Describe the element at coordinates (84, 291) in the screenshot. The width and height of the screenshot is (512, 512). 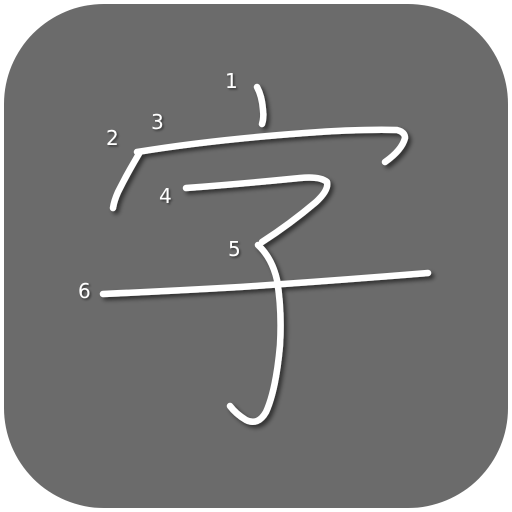
I see `stroke-number-6: 6` at that location.